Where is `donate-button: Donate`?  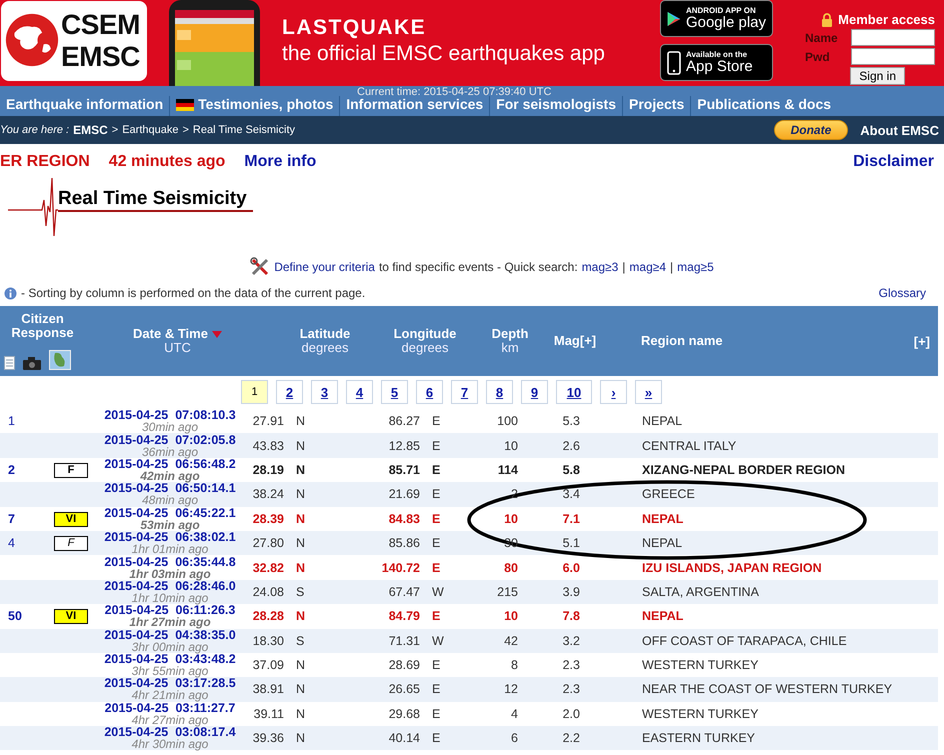 donate-button: Donate is located at coordinates (811, 130).